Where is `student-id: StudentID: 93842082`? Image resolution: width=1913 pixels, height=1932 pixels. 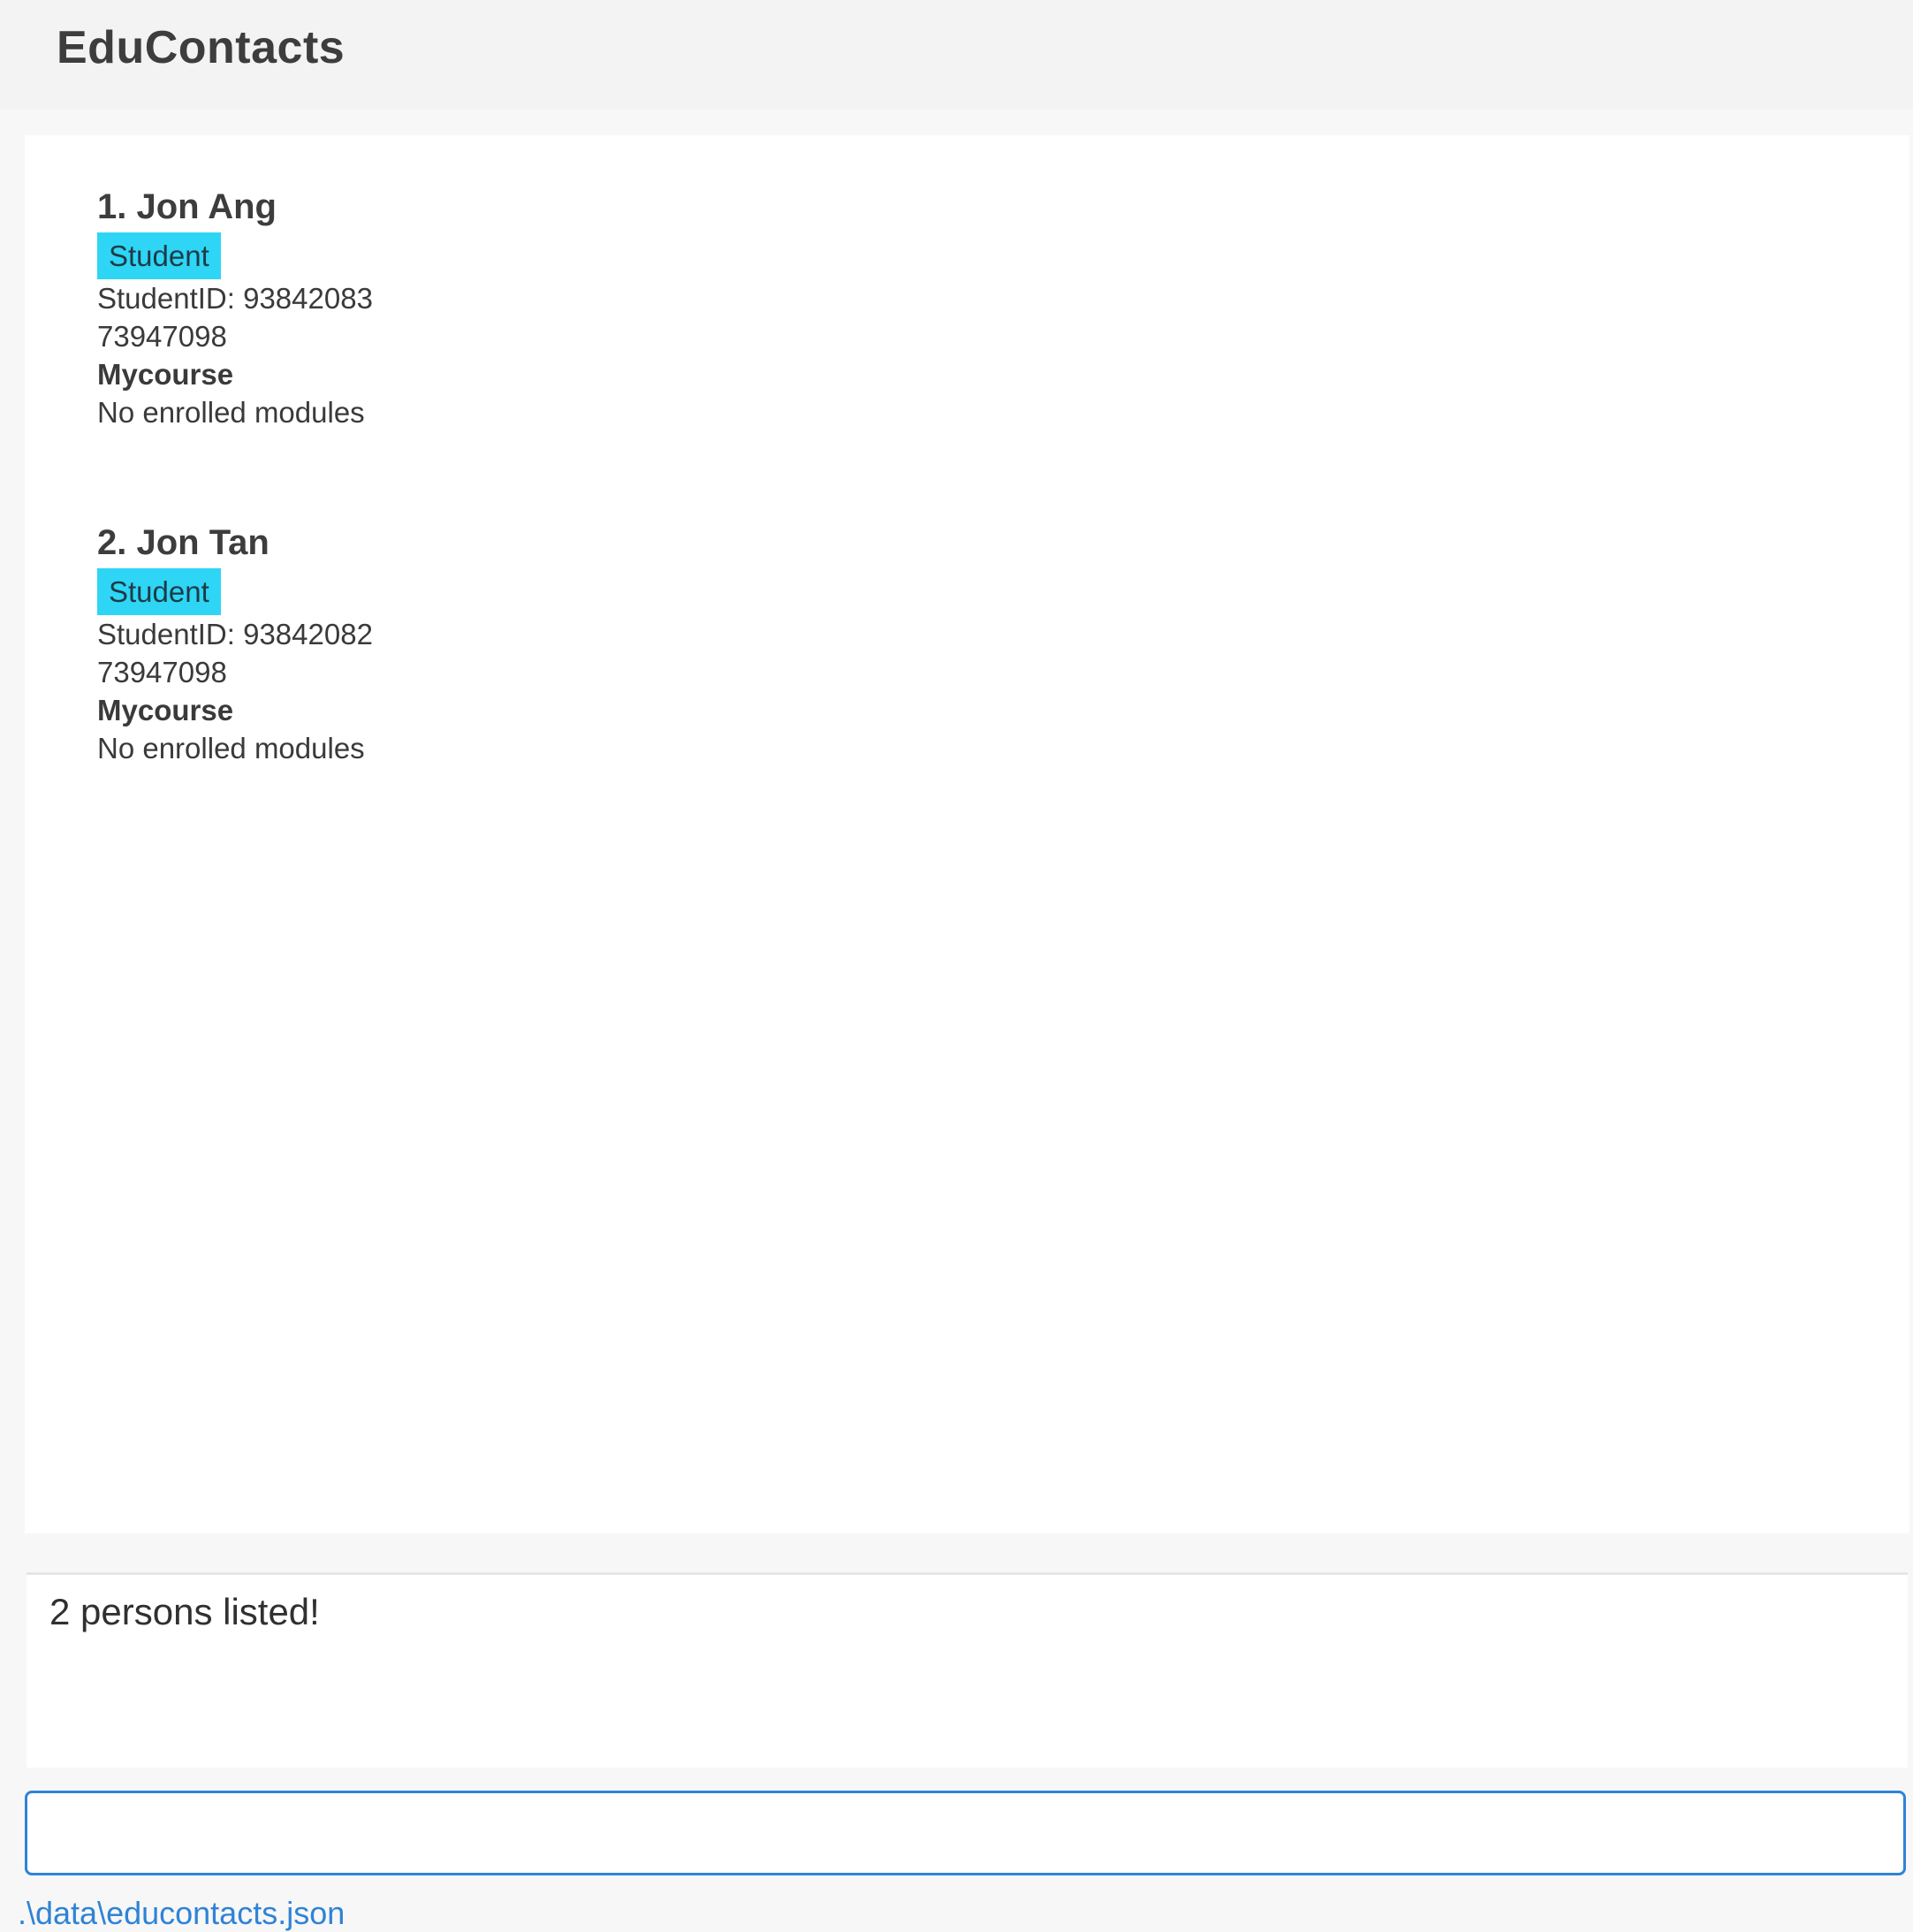
student-id: StudentID: 93842082 is located at coordinates (235, 634).